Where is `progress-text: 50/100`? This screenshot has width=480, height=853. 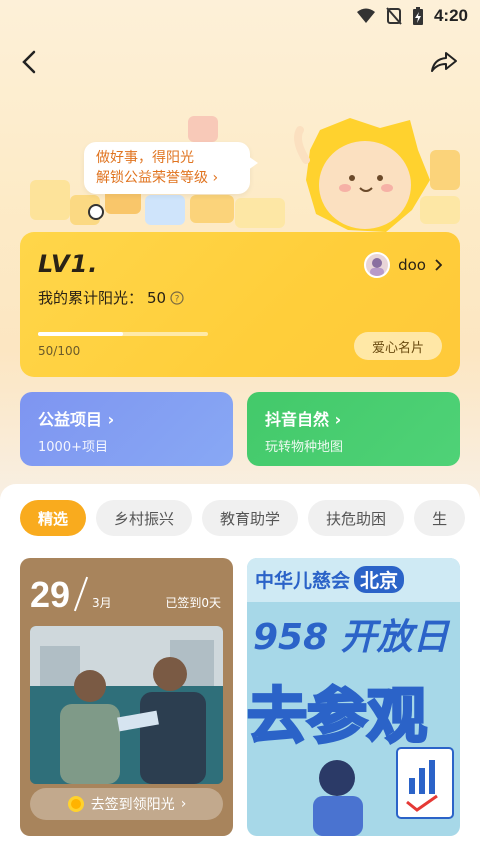 progress-text: 50/100 is located at coordinates (59, 351).